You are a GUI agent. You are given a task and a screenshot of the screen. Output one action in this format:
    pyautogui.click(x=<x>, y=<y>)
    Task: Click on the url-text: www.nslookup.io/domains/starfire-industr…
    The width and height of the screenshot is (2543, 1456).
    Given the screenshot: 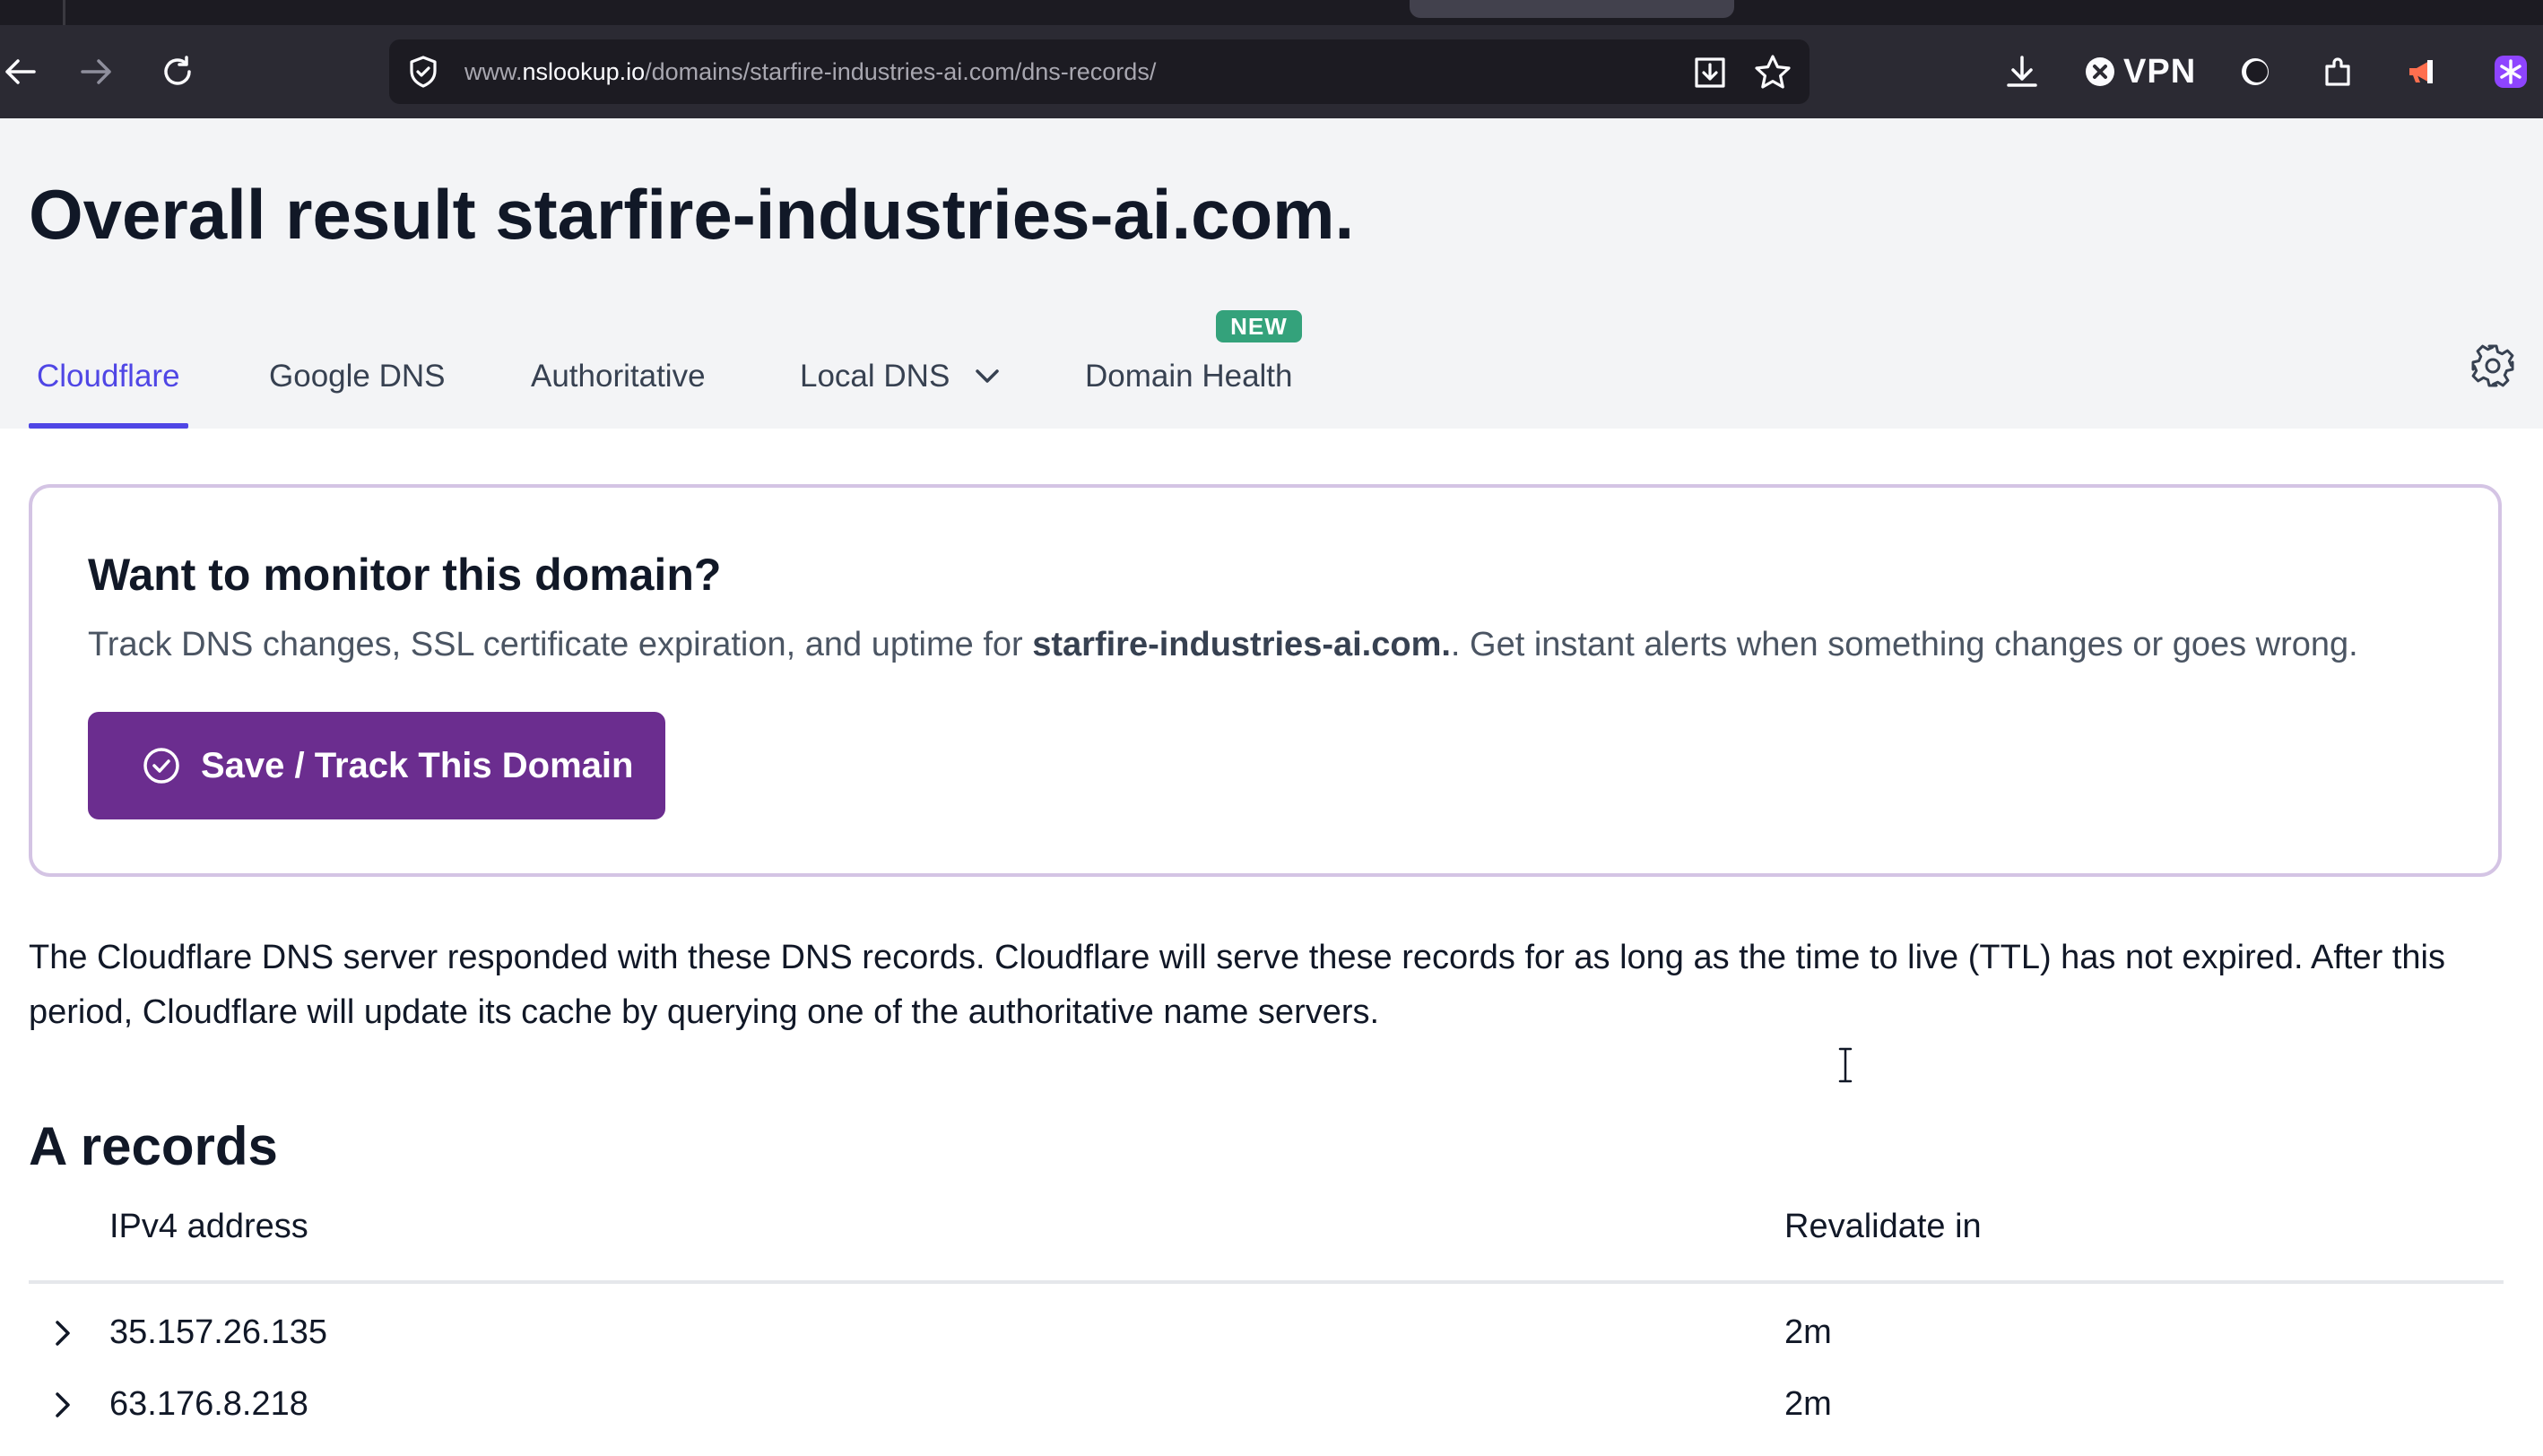 What is the action you would take?
    pyautogui.click(x=810, y=71)
    